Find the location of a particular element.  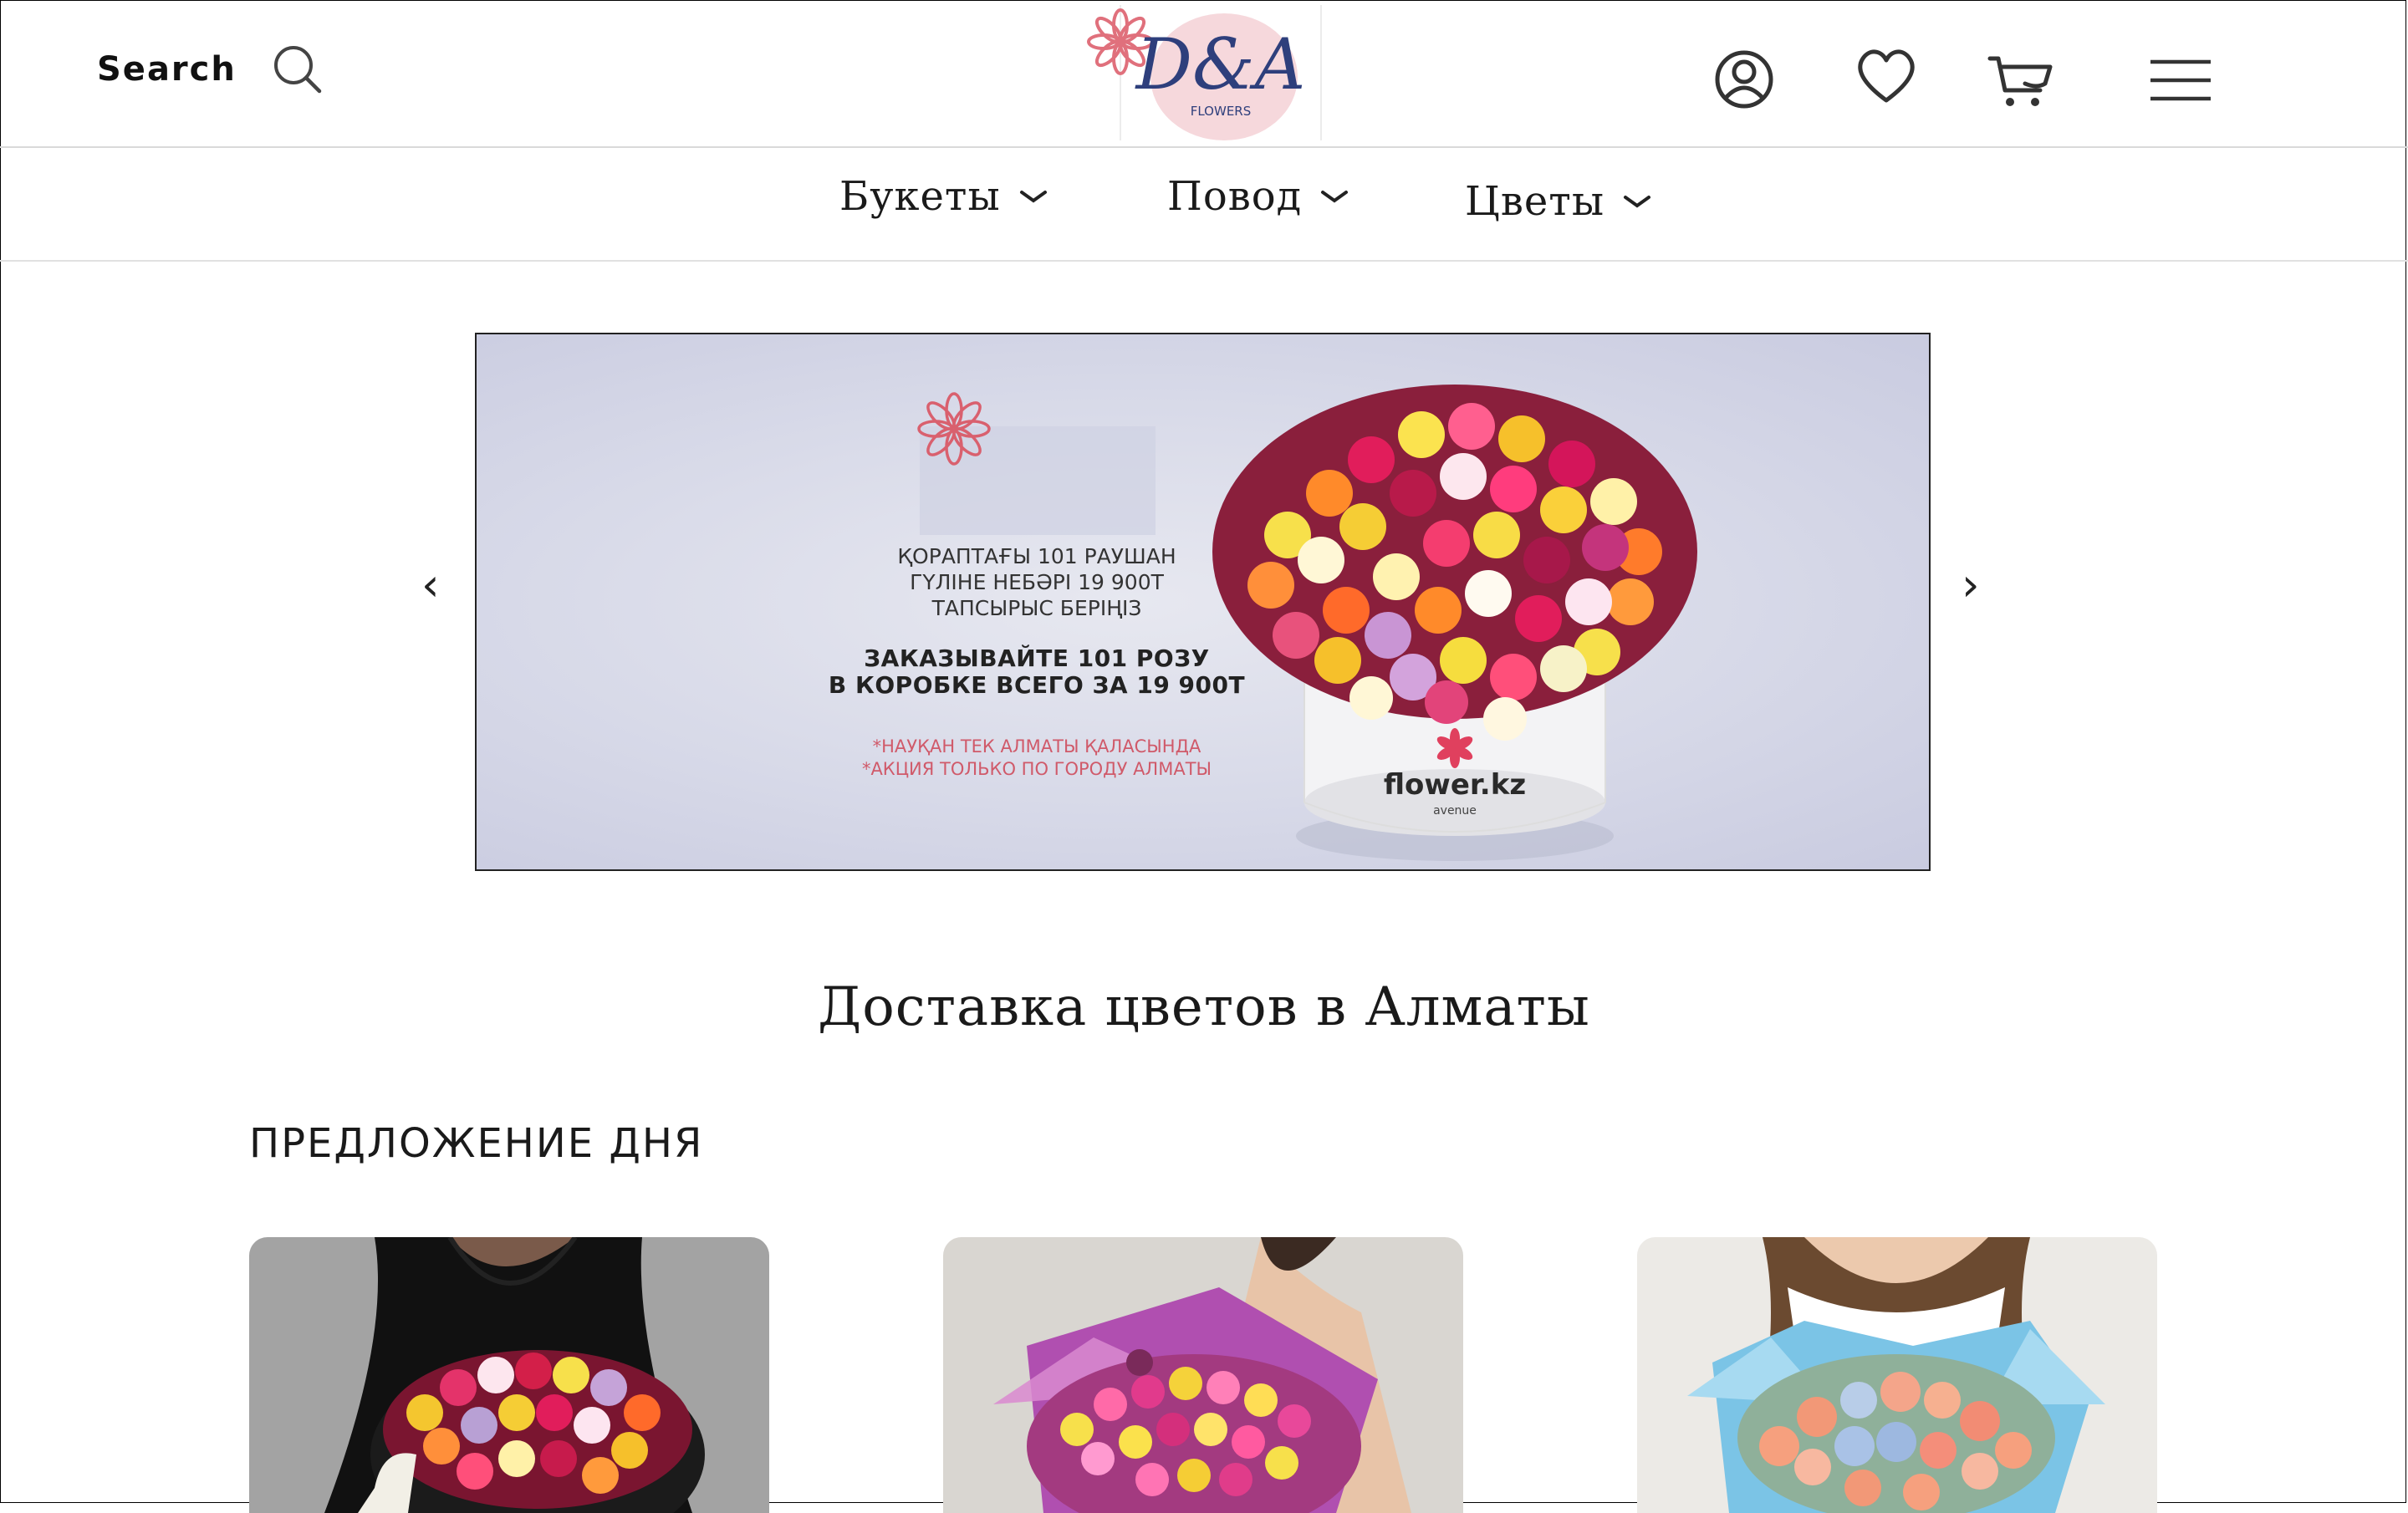

page-title: Доставка цветов в Алматы is located at coordinates (1204, 1007).